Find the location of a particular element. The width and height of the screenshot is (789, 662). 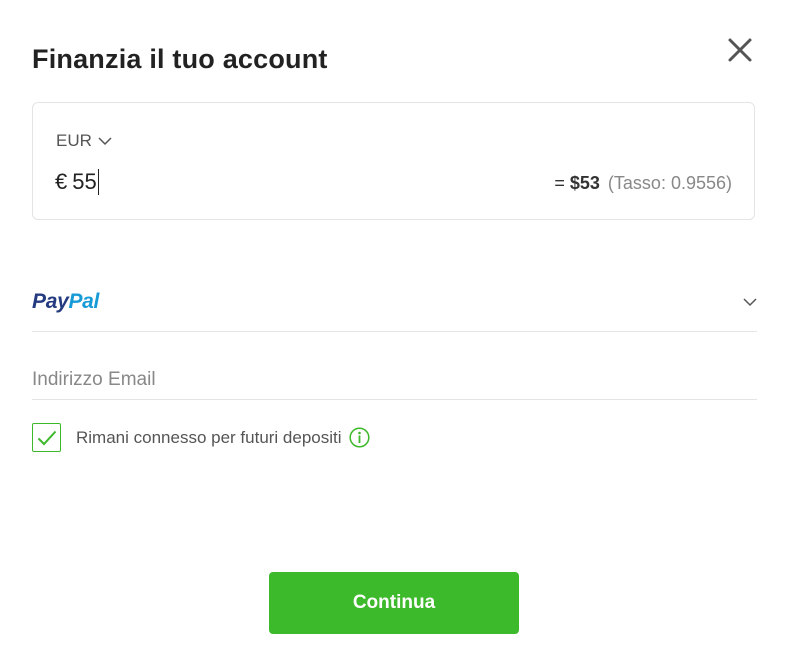

amount-value: 55 is located at coordinates (84, 181).